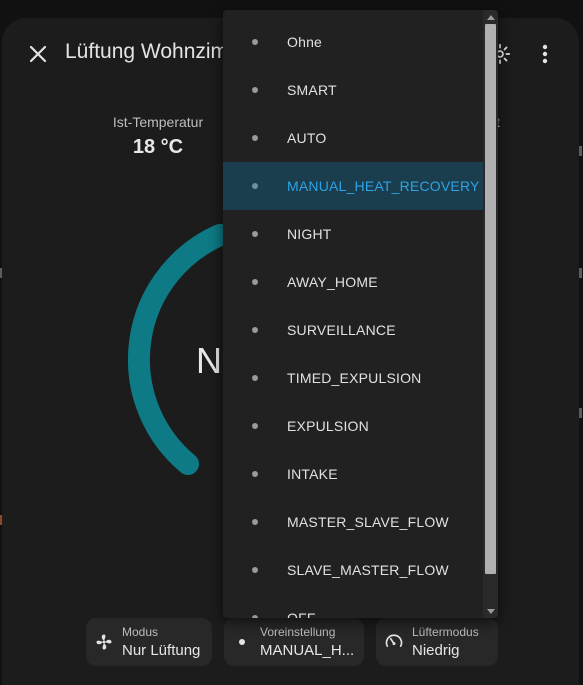 The width and height of the screenshot is (583, 685). I want to click on menu-item-label: INTAKE, so click(312, 474).